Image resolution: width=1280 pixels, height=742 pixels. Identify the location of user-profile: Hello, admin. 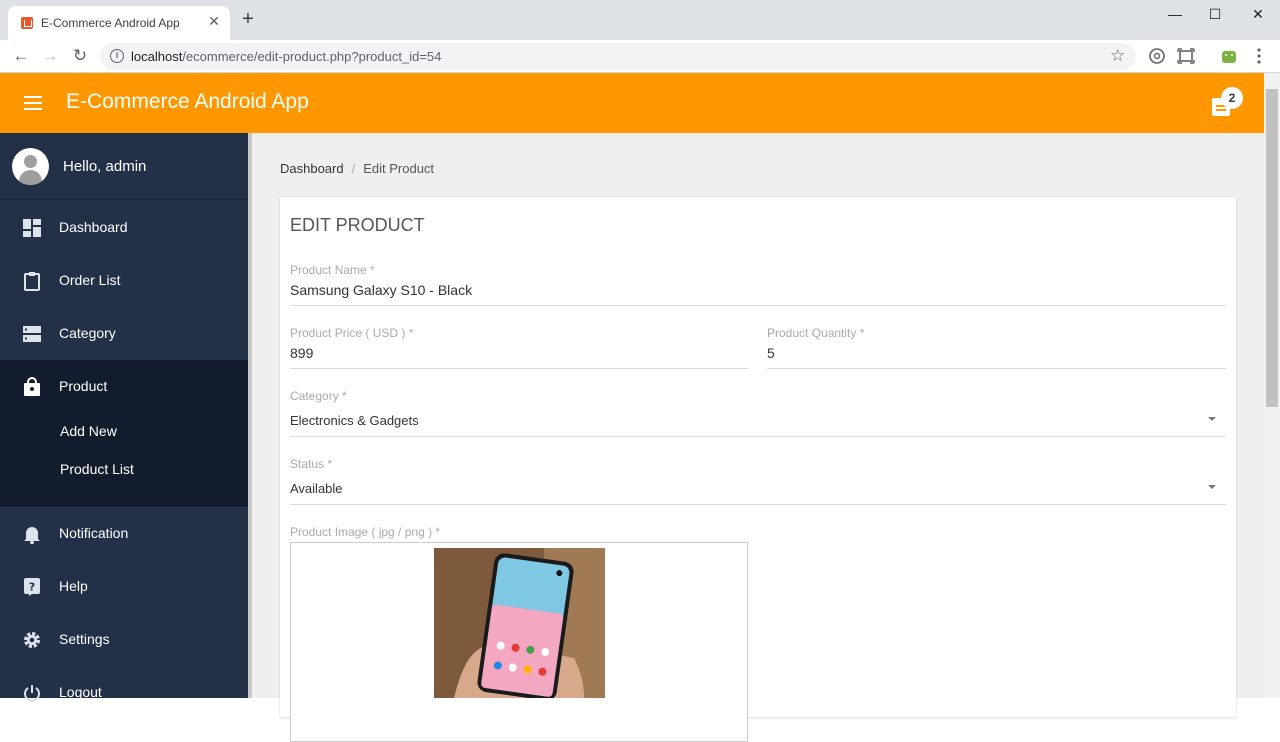
(124, 166).